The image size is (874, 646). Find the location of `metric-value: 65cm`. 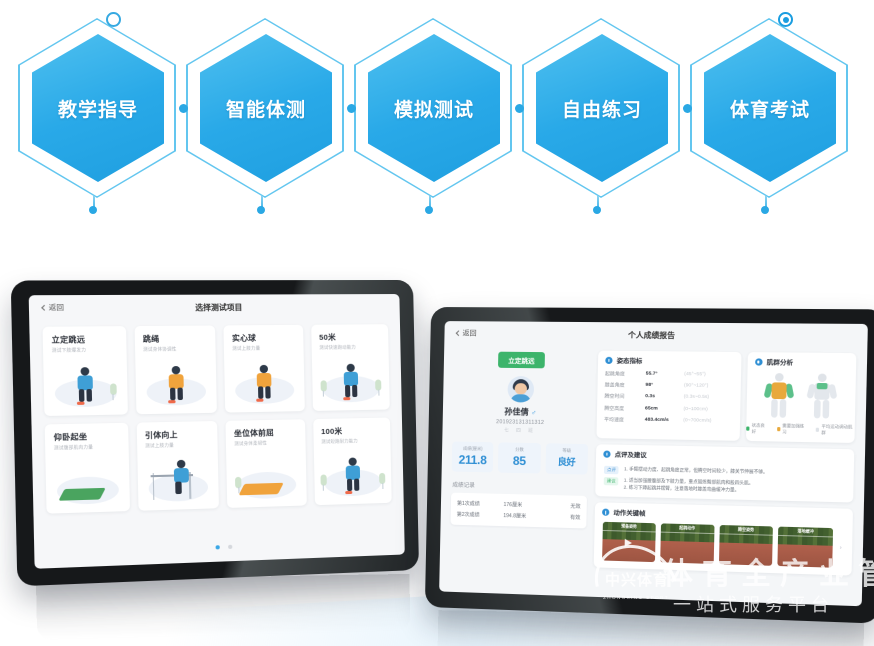

metric-value: 65cm is located at coordinates (651, 408).